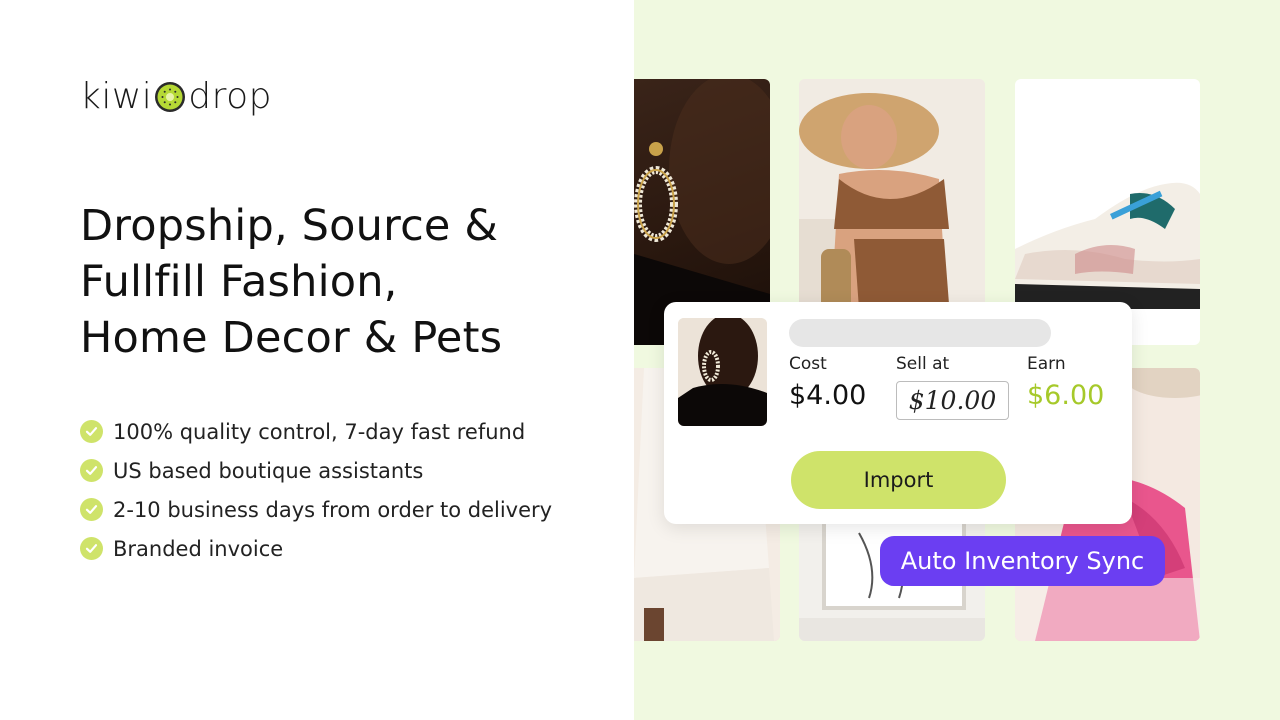 Image resolution: width=1280 pixels, height=720 pixels. Describe the element at coordinates (722, 372) in the screenshot. I see `product-thumbnail` at that location.